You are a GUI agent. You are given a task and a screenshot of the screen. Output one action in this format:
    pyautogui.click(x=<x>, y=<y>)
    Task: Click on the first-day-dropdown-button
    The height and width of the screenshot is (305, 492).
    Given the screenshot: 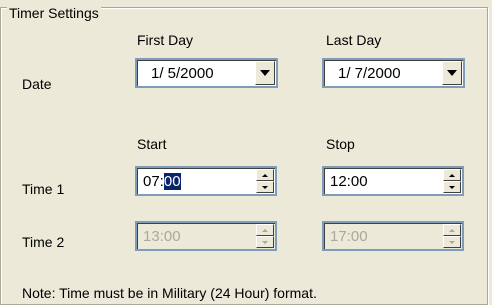 What is the action you would take?
    pyautogui.click(x=265, y=73)
    